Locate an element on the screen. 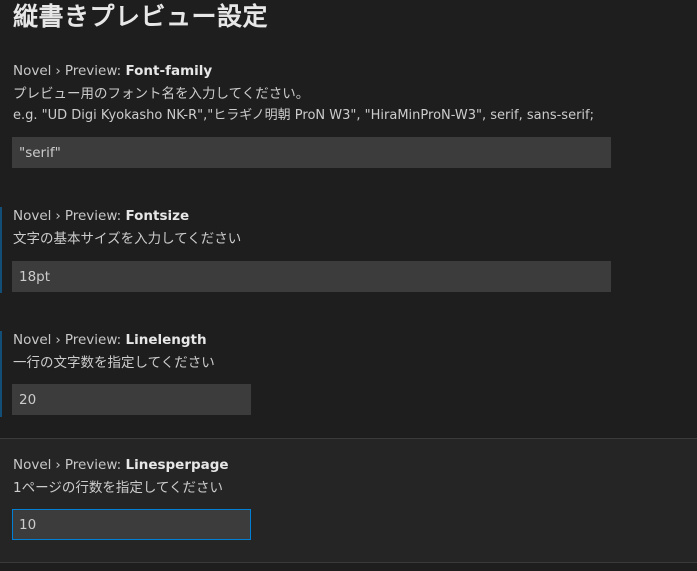 This screenshot has width=697, height=571. linesperpage-input is located at coordinates (131, 524).